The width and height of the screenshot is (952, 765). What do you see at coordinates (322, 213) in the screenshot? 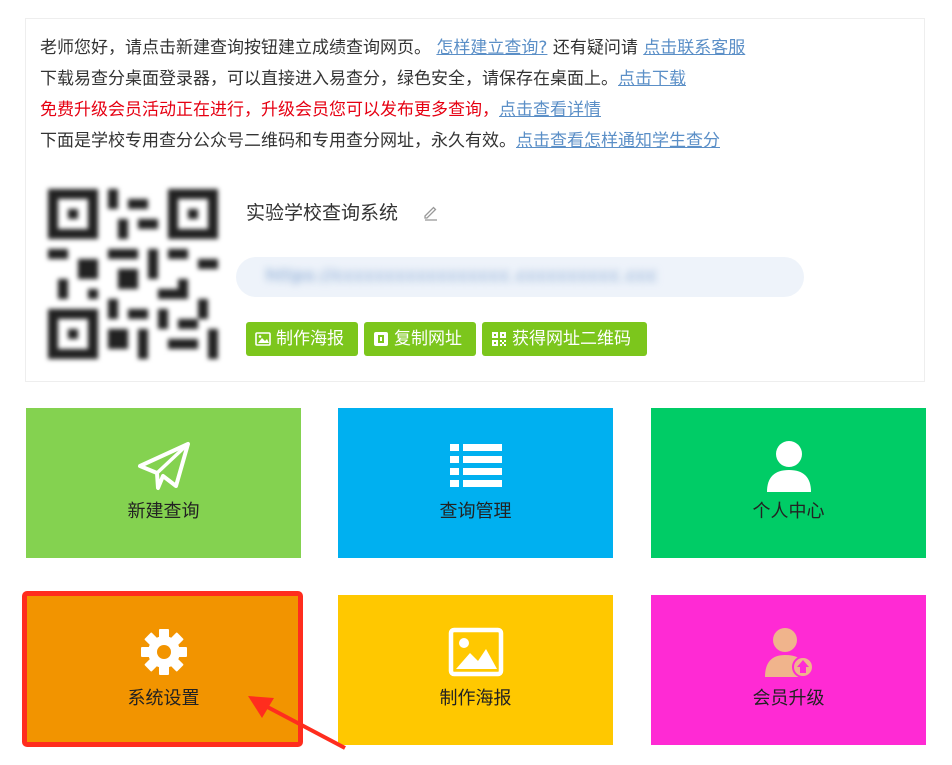
I see `school-name: 实验学校查询系统` at bounding box center [322, 213].